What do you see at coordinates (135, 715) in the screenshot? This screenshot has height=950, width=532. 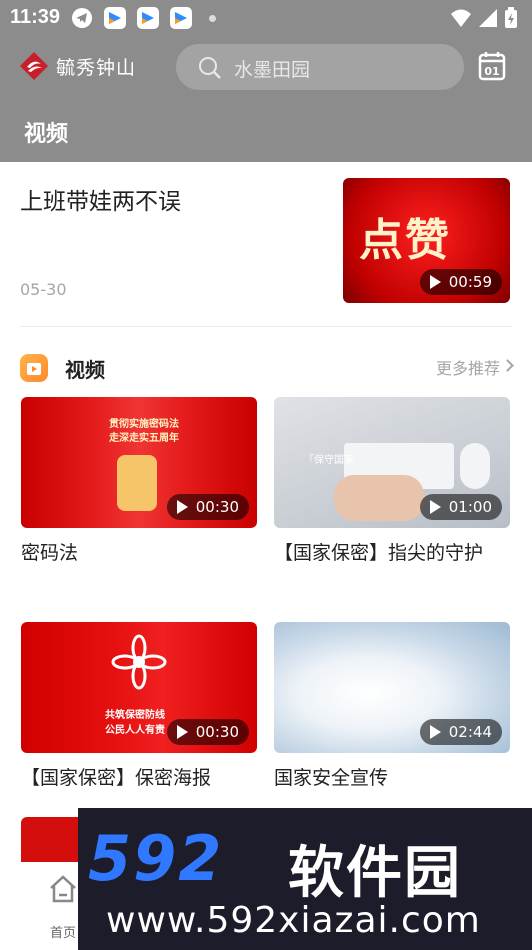 I see `thumbnail-caption: 共筑保密防线` at bounding box center [135, 715].